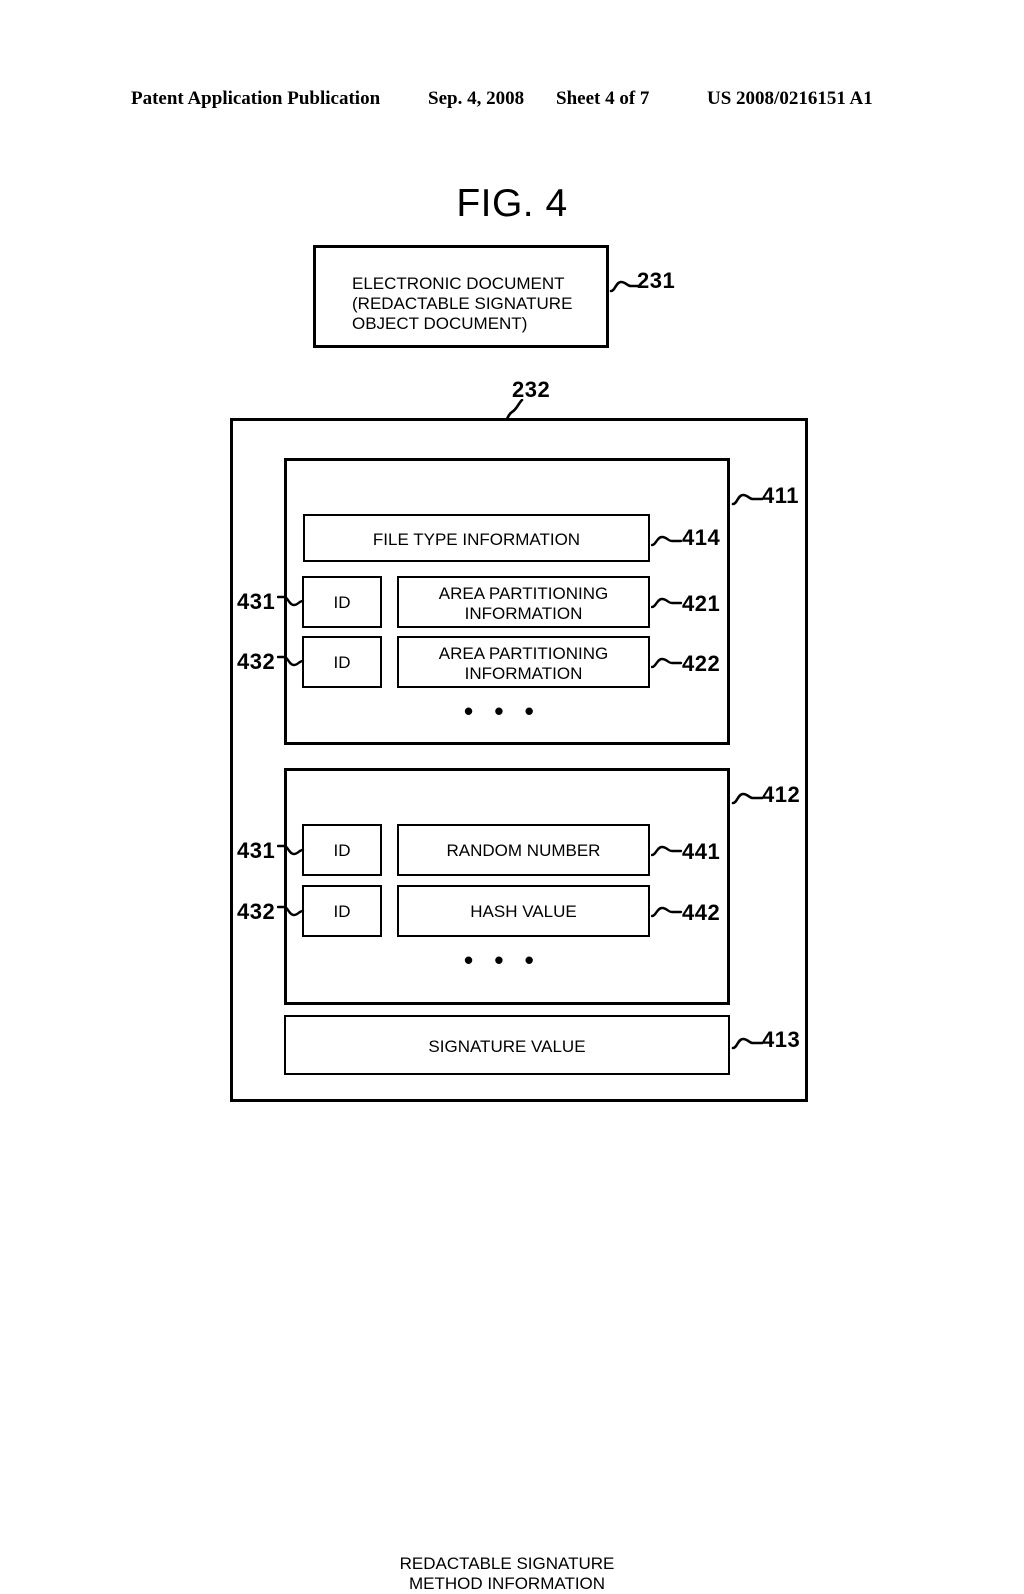 This screenshot has width=1024, height=1594. Describe the element at coordinates (256, 911) in the screenshot. I see `reference-numeral-432-method: 432` at that location.